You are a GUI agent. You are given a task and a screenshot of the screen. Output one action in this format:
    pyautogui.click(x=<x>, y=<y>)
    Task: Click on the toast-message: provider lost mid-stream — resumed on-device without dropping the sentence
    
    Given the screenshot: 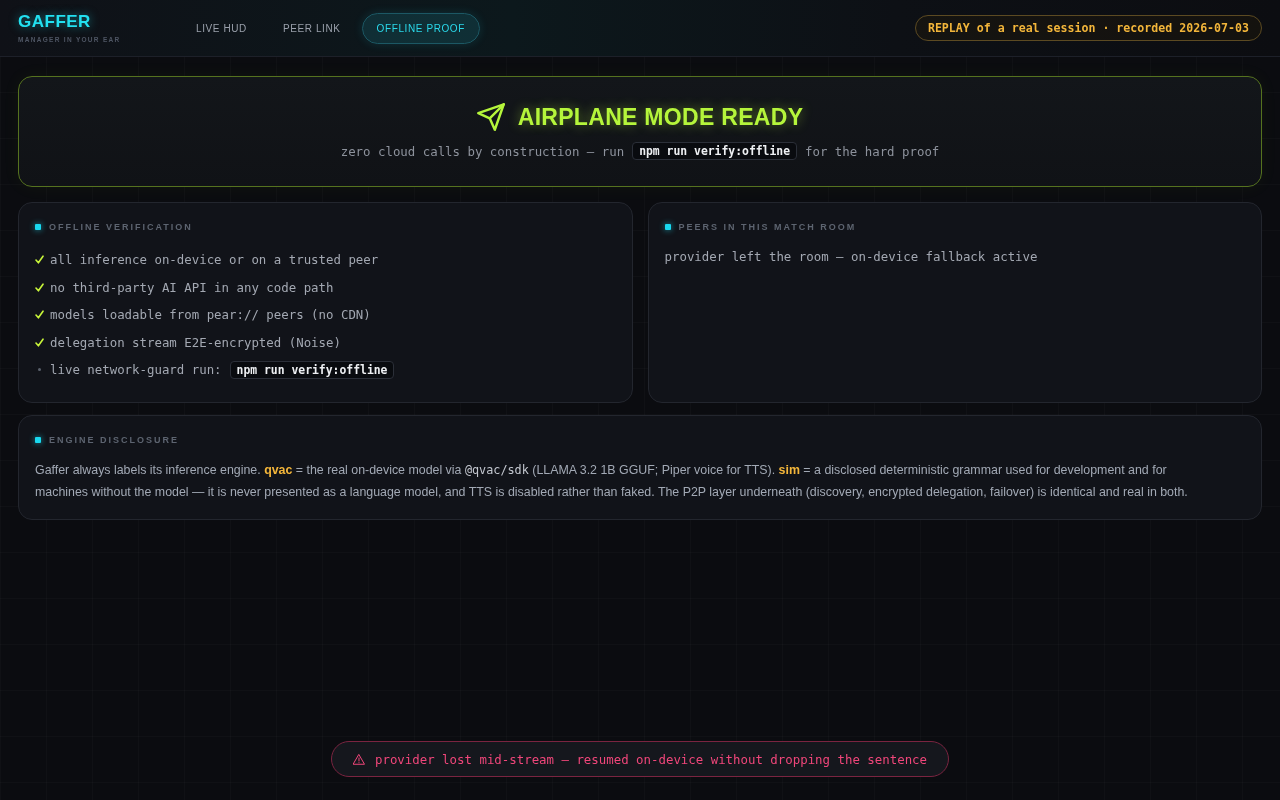 What is the action you would take?
    pyautogui.click(x=651, y=759)
    